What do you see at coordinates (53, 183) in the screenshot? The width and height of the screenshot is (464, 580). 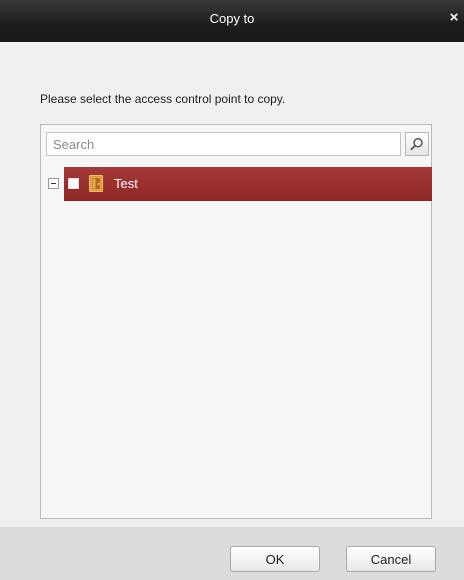 I see `collapse-toggle` at bounding box center [53, 183].